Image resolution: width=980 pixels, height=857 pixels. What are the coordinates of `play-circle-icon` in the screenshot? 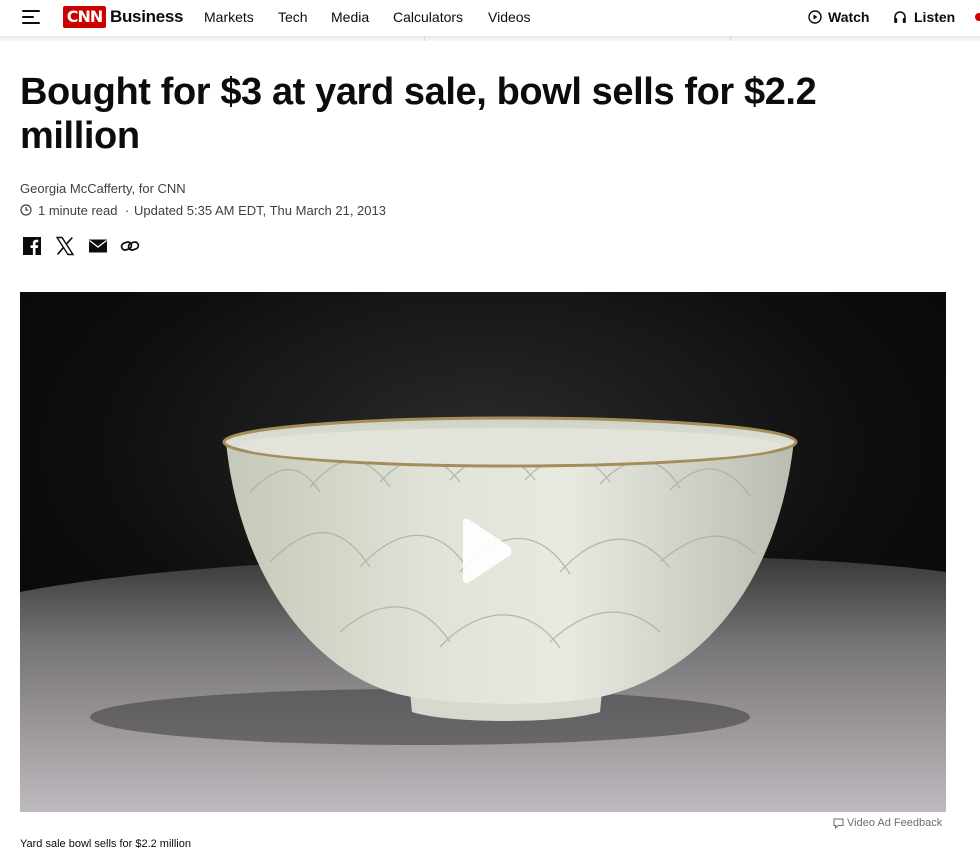 It's located at (815, 17).